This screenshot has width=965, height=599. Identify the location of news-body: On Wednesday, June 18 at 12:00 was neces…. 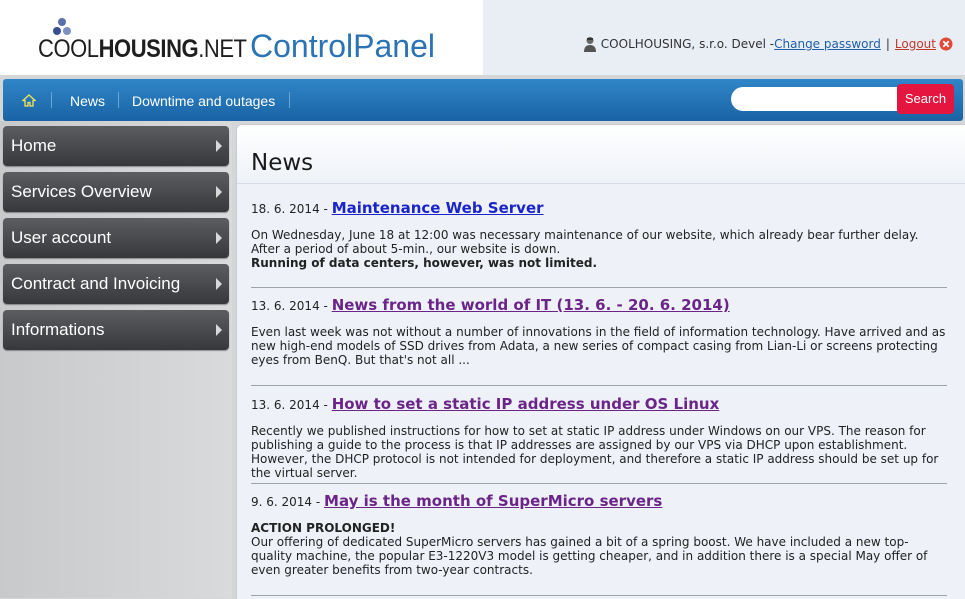
(599, 249).